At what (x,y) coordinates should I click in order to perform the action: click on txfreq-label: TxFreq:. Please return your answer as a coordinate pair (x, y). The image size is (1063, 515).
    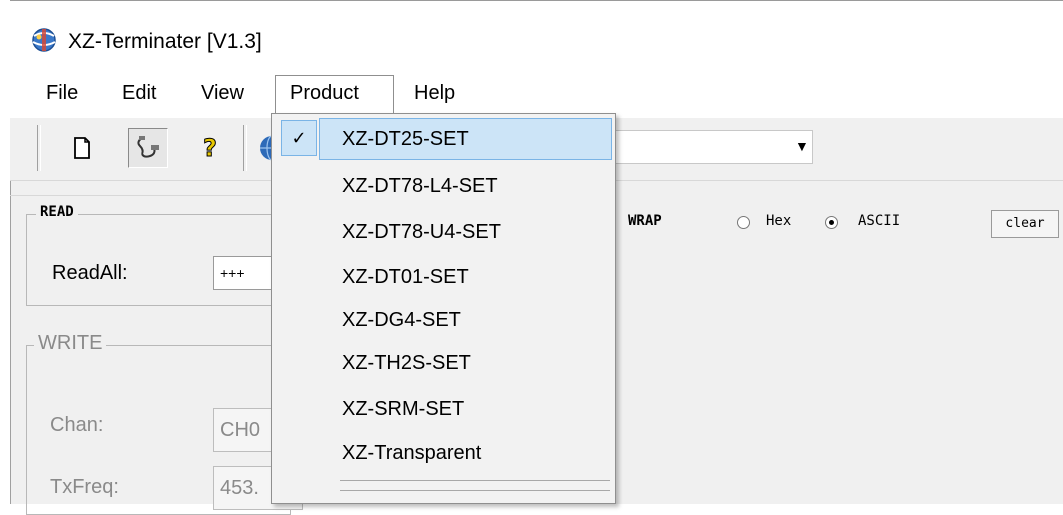
    Looking at the image, I should click on (84, 487).